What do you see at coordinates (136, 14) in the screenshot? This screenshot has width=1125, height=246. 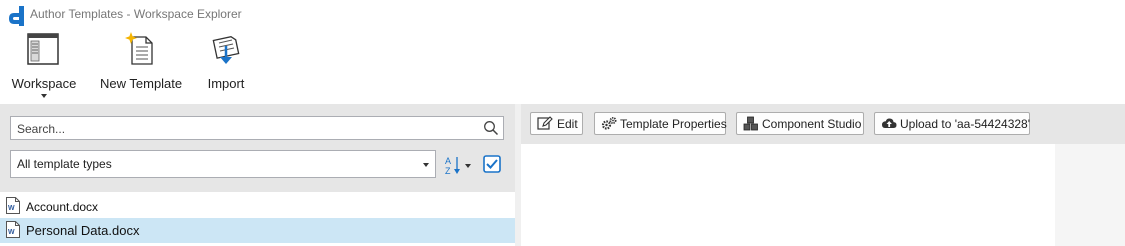 I see `window-title: Author Templates - Workspace Explorer` at bounding box center [136, 14].